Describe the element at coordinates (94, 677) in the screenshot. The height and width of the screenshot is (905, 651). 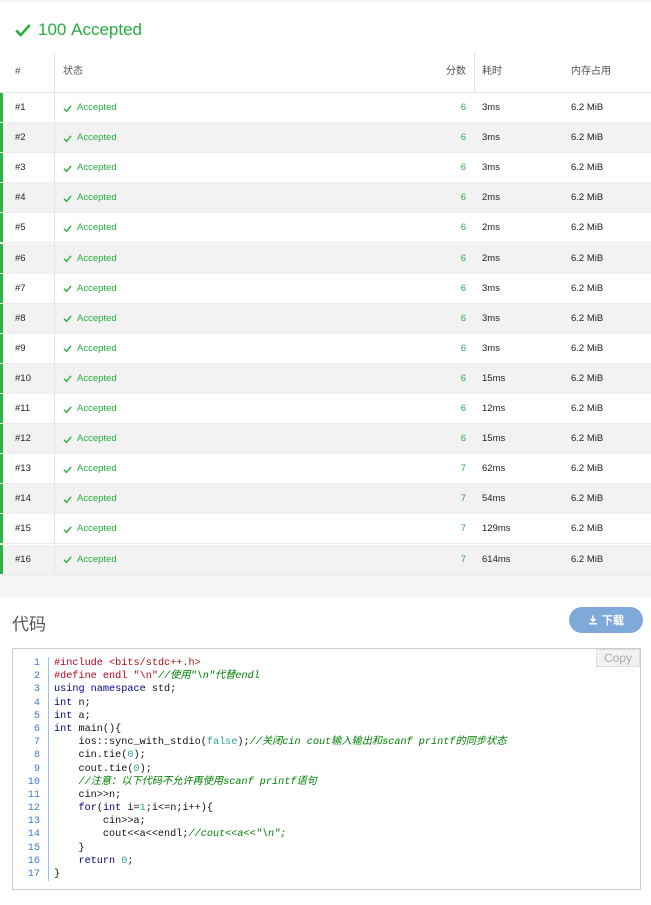
I see `code-token: #define endl` at that location.